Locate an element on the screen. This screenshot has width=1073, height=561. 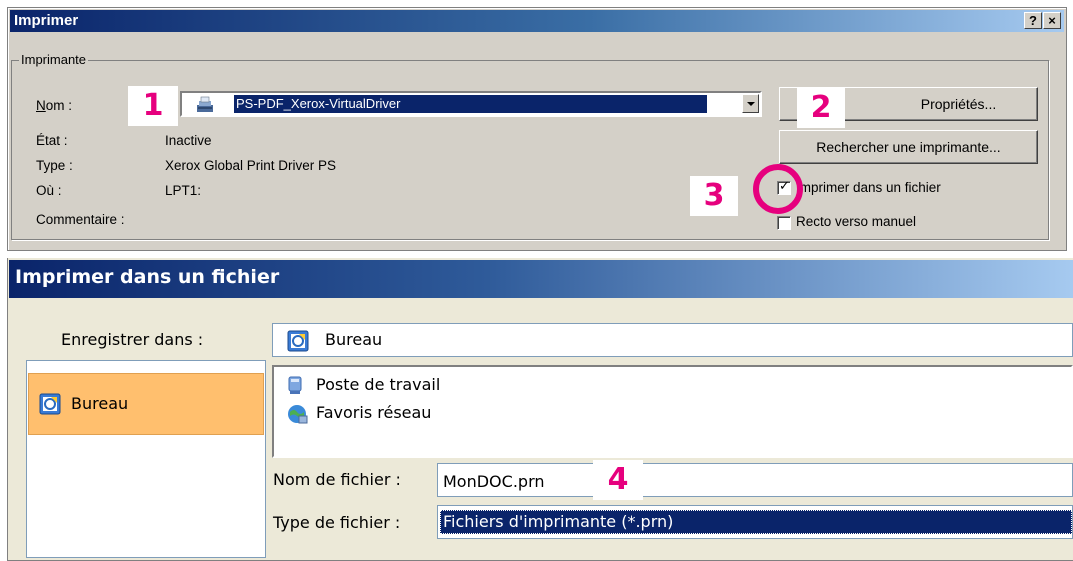
status-label: État : is located at coordinates (52, 140).